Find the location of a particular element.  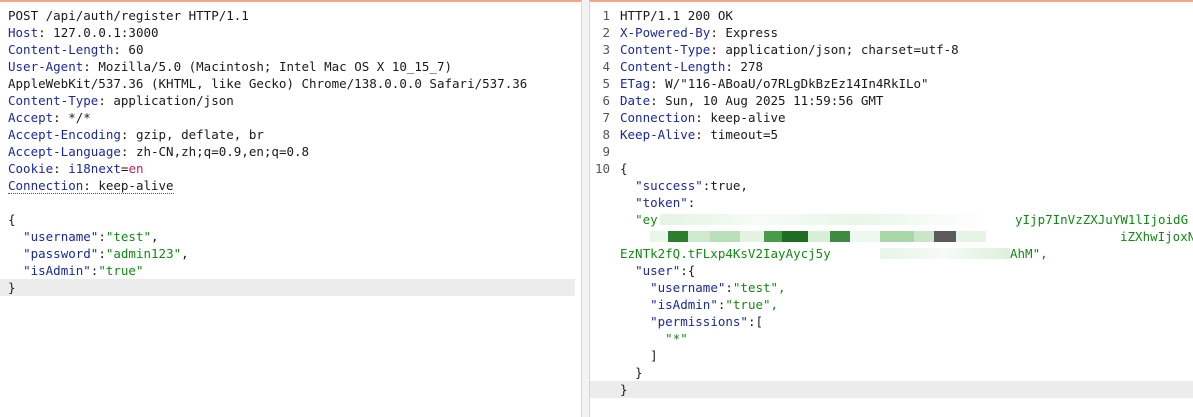

resp-user-username: "username":"test", is located at coordinates (718, 287).